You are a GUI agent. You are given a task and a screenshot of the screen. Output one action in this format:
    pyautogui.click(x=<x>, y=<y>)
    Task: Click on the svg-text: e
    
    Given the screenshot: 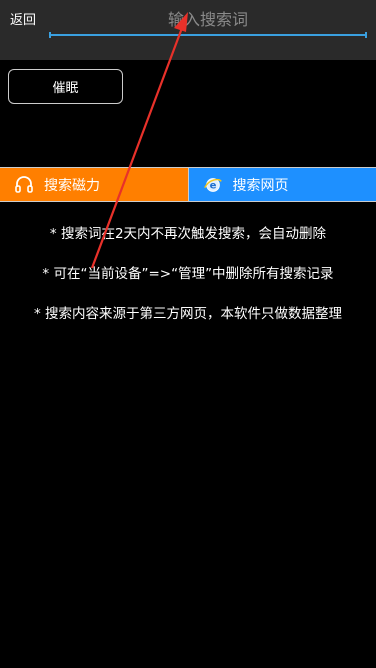 What is the action you would take?
    pyautogui.click(x=212, y=185)
    